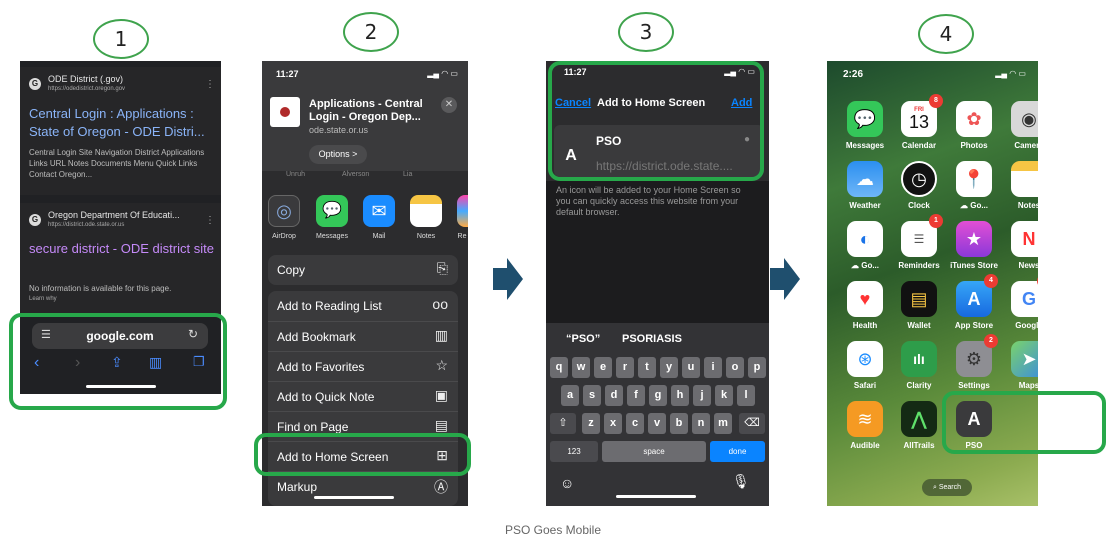  I want to click on key: u, so click(691, 367).